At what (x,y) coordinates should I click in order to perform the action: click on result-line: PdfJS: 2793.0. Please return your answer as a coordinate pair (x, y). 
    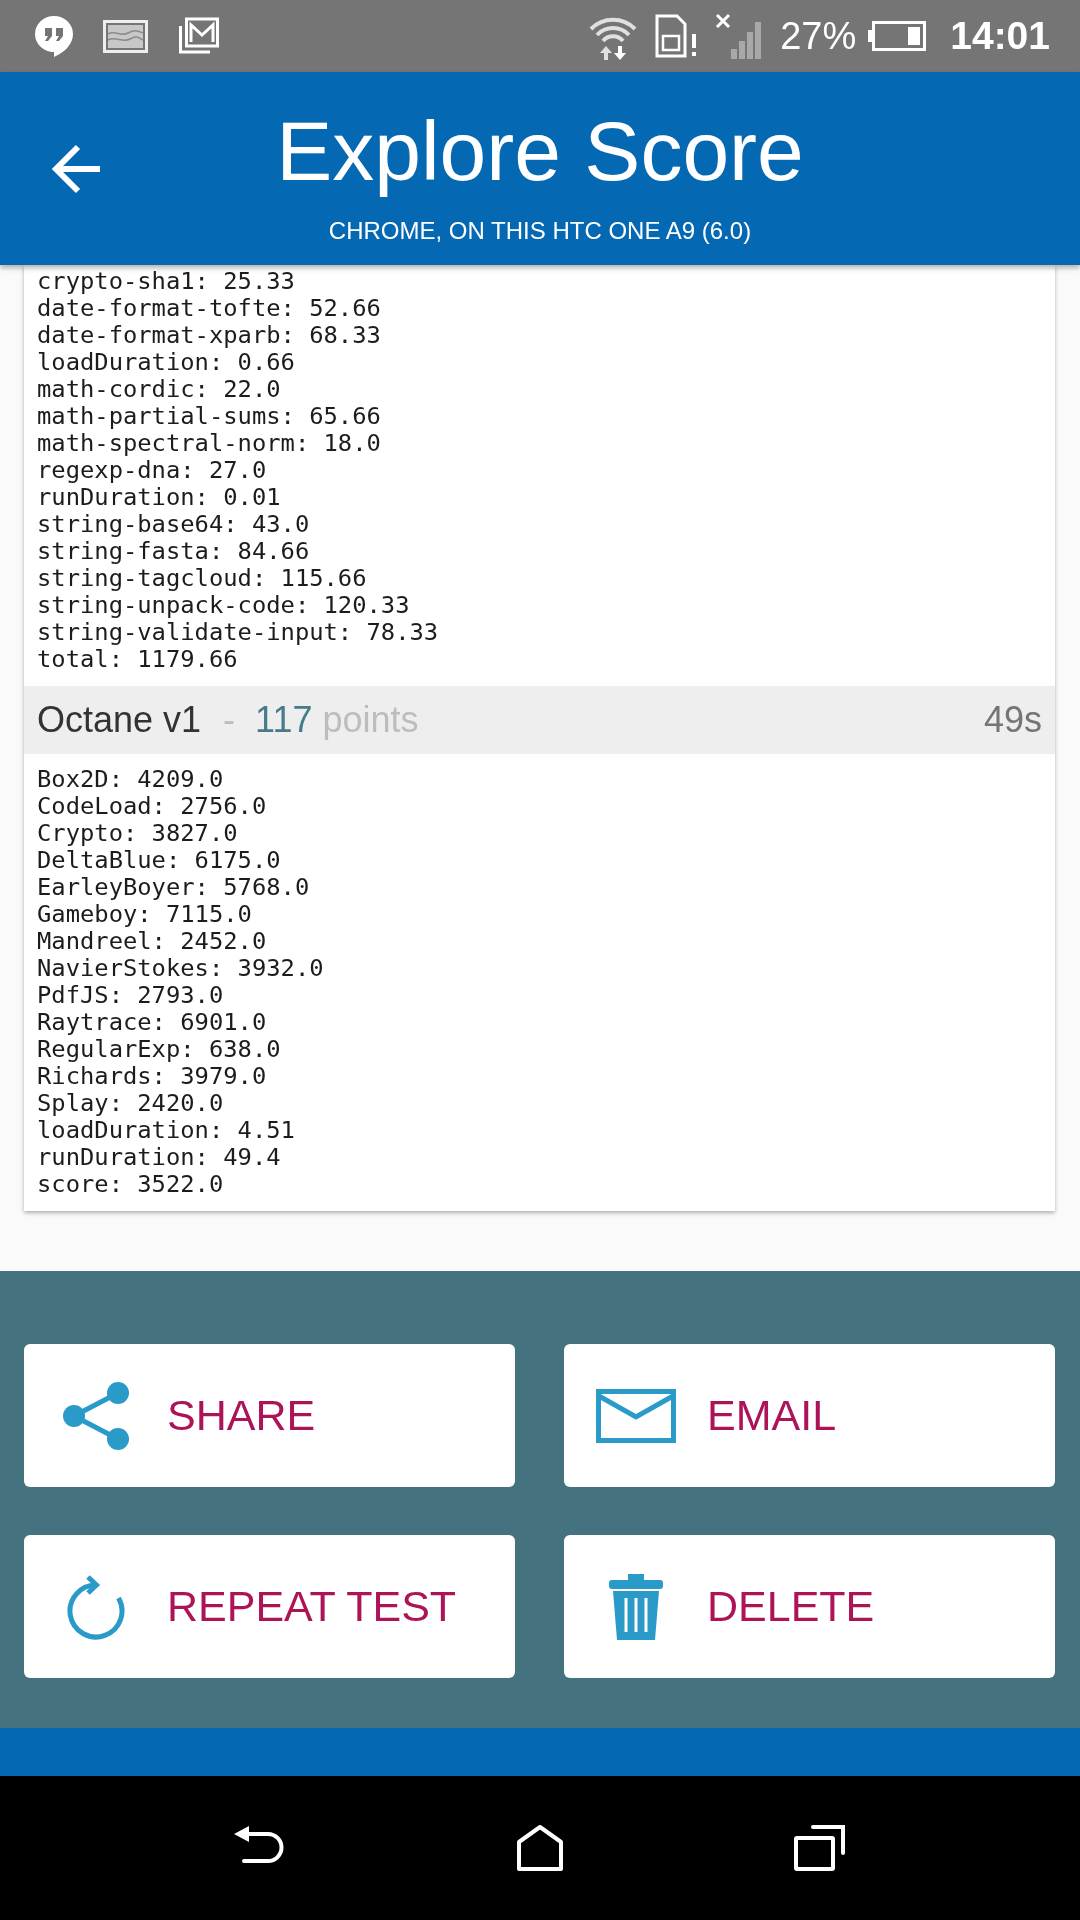
    Looking at the image, I should click on (130, 995).